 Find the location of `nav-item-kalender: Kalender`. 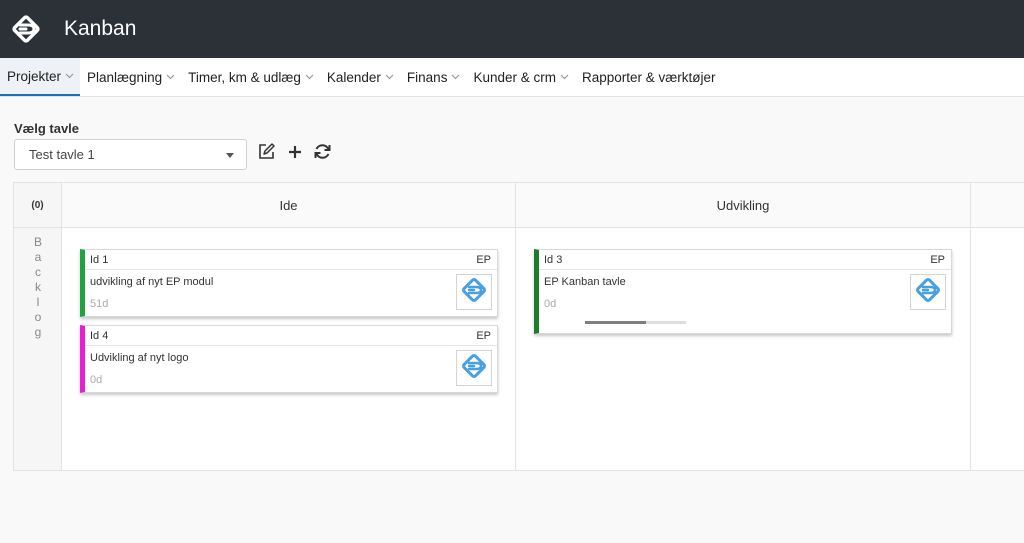

nav-item-kalender: Kalender is located at coordinates (360, 77).